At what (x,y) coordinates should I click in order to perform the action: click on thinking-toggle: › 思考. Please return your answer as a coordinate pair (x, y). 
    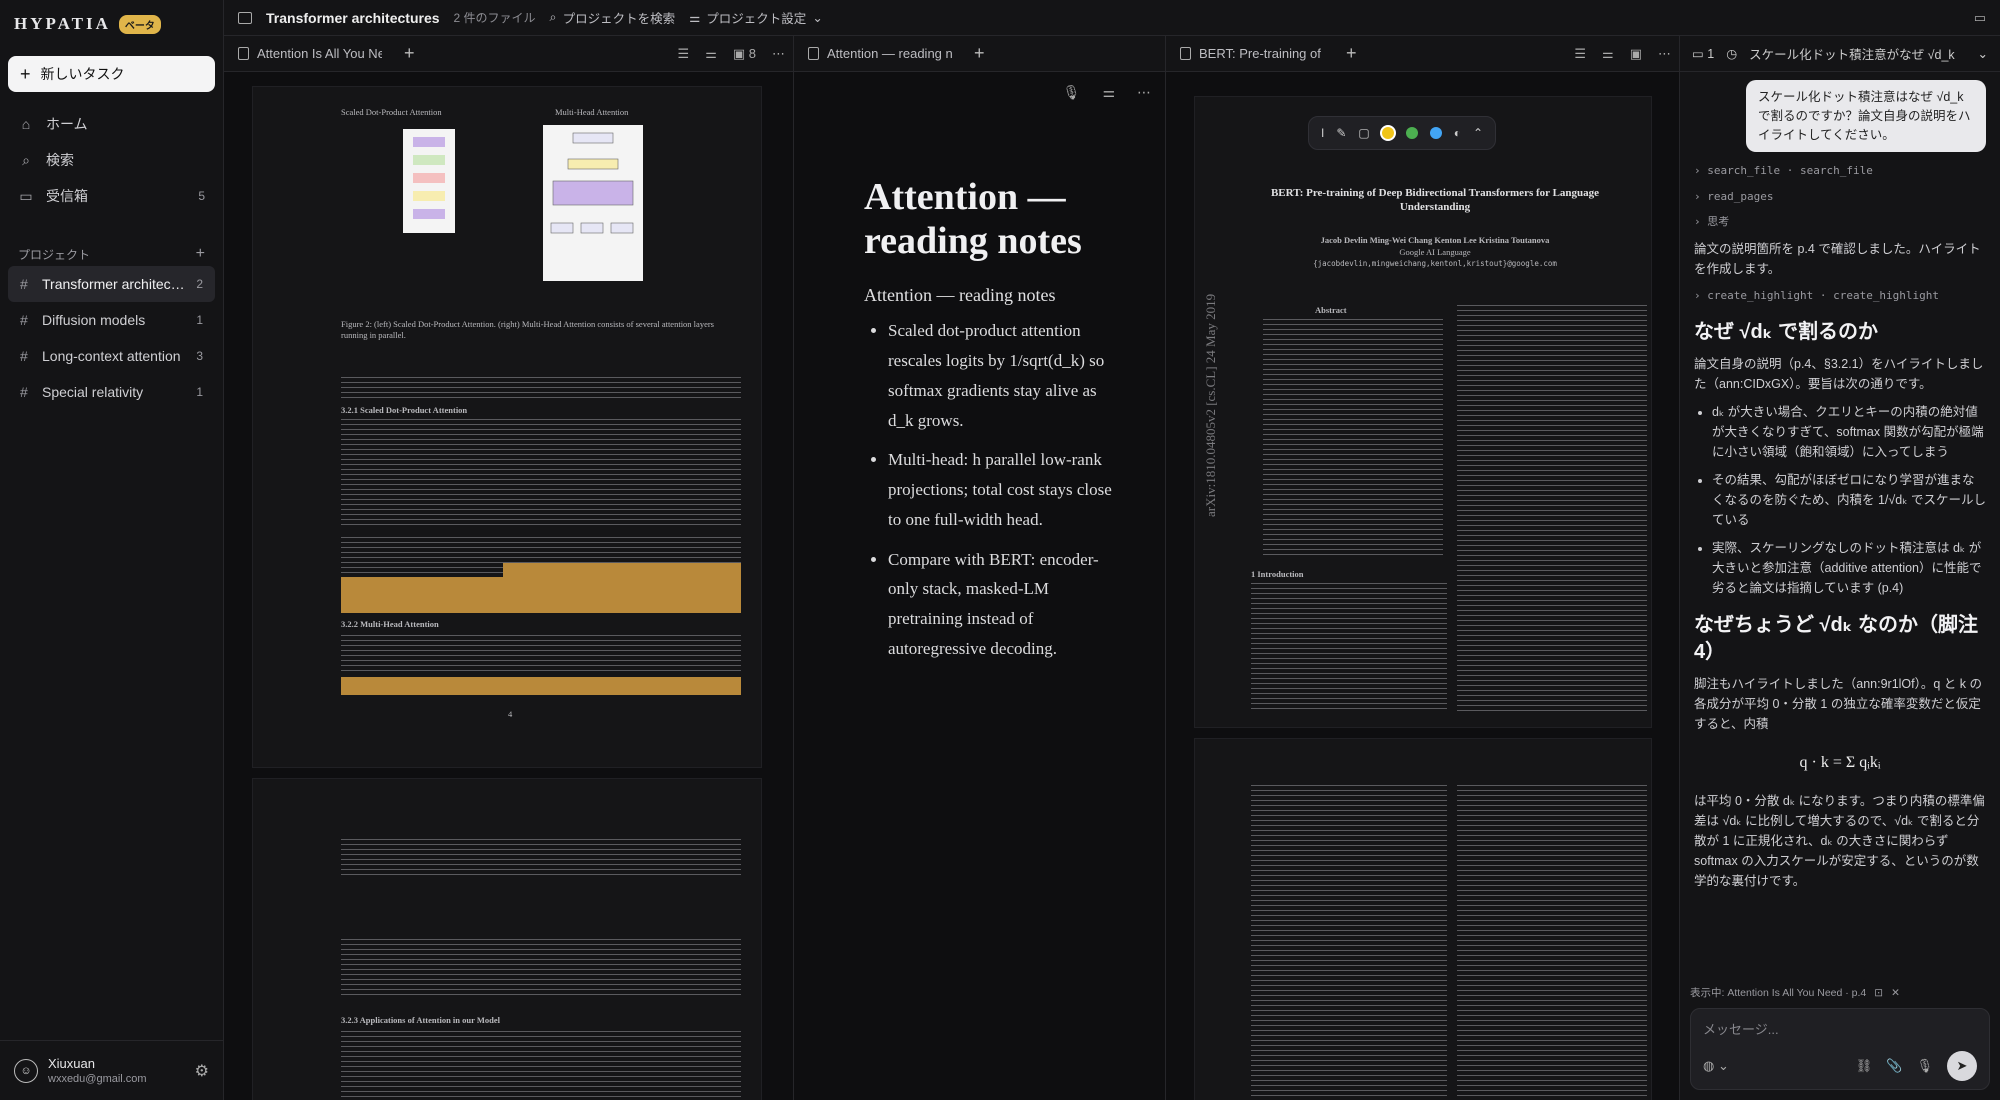
    Looking at the image, I should click on (1840, 222).